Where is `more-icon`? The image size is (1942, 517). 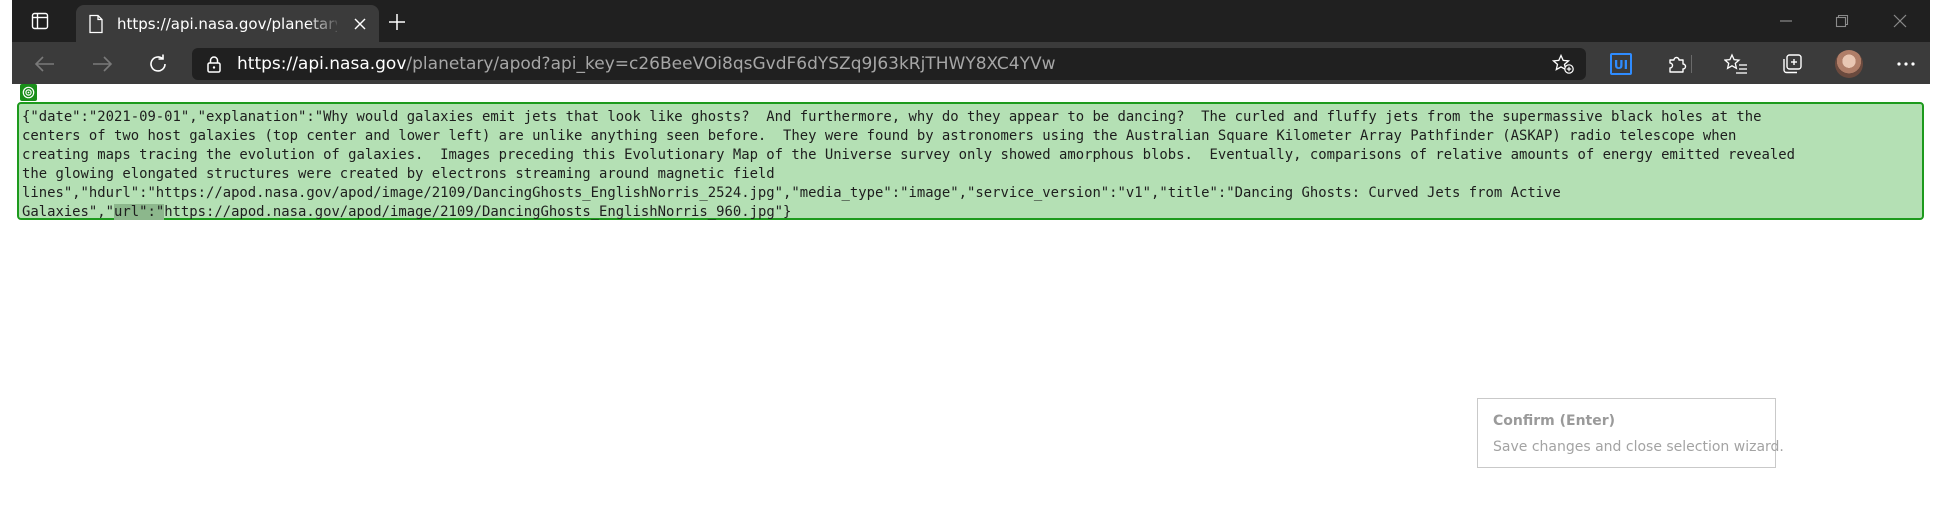
more-icon is located at coordinates (1906, 64).